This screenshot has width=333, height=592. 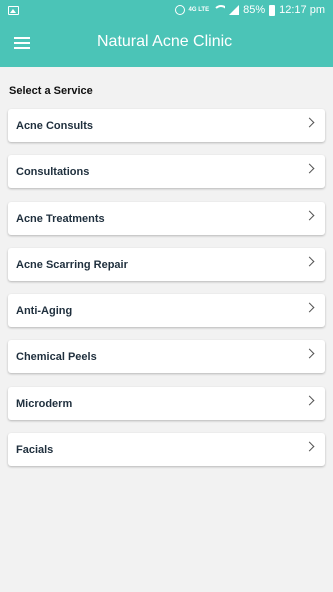 What do you see at coordinates (199, 10) in the screenshot?
I see `network-type: 4G LTE` at bounding box center [199, 10].